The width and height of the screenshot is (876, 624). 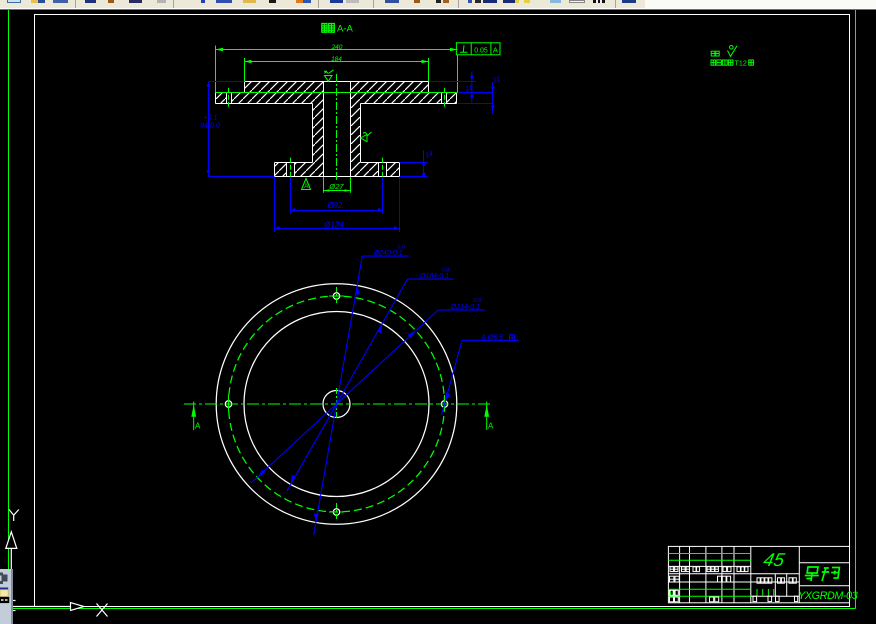 I want to click on svg-text: 4-Ø5.5, so click(x=493, y=337).